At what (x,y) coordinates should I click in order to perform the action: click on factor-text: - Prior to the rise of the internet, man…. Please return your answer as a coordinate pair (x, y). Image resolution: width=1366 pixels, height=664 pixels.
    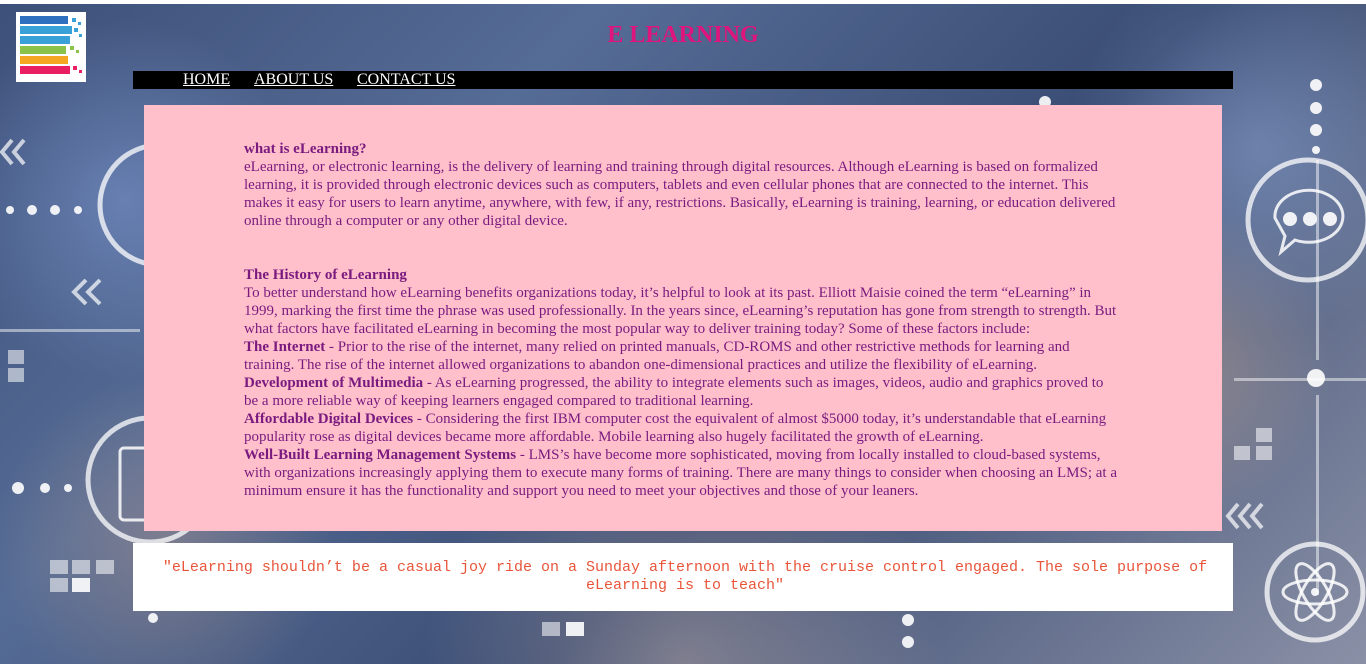
    Looking at the image, I should click on (657, 356).